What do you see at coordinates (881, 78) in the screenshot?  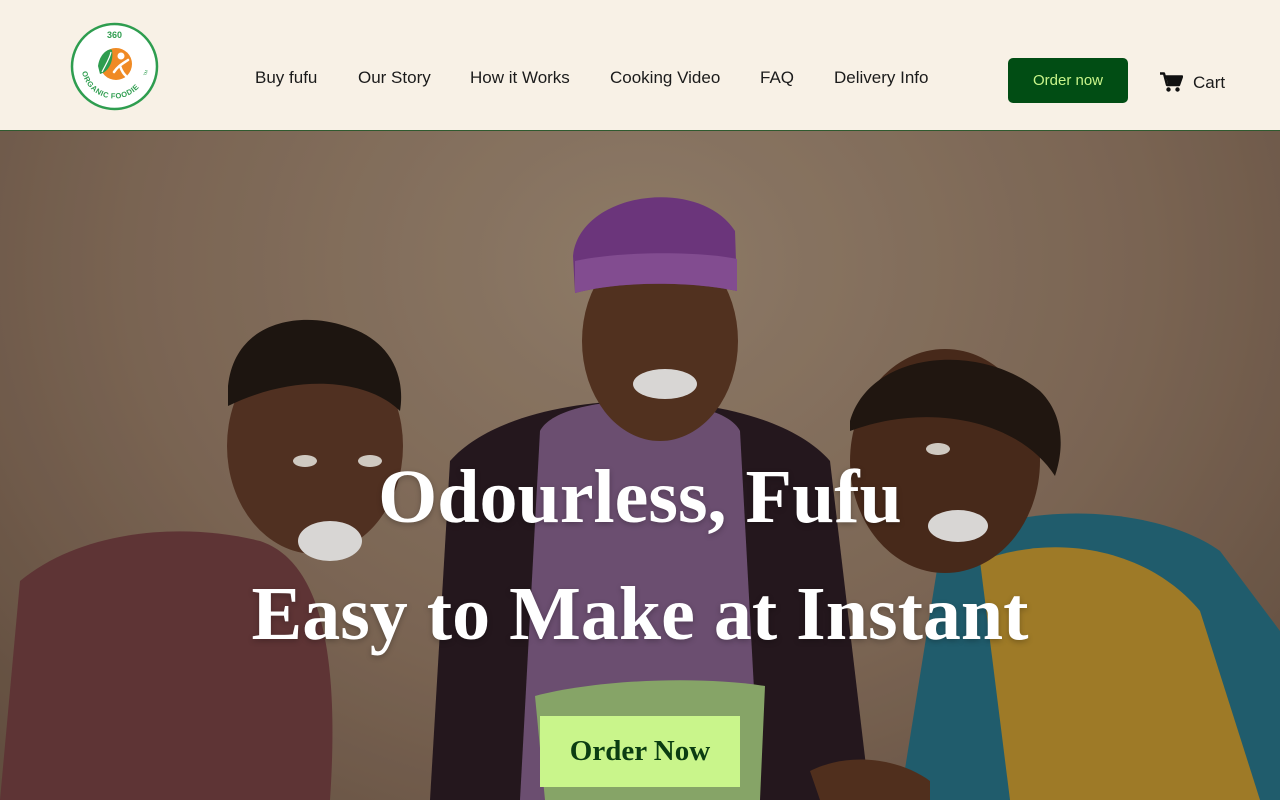 I see `nav-delivery-info: Delivery Info` at bounding box center [881, 78].